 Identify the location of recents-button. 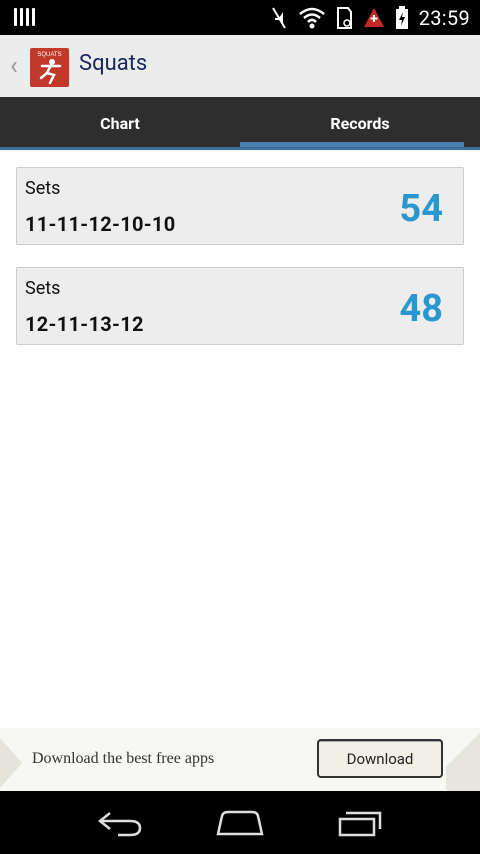
(360, 823).